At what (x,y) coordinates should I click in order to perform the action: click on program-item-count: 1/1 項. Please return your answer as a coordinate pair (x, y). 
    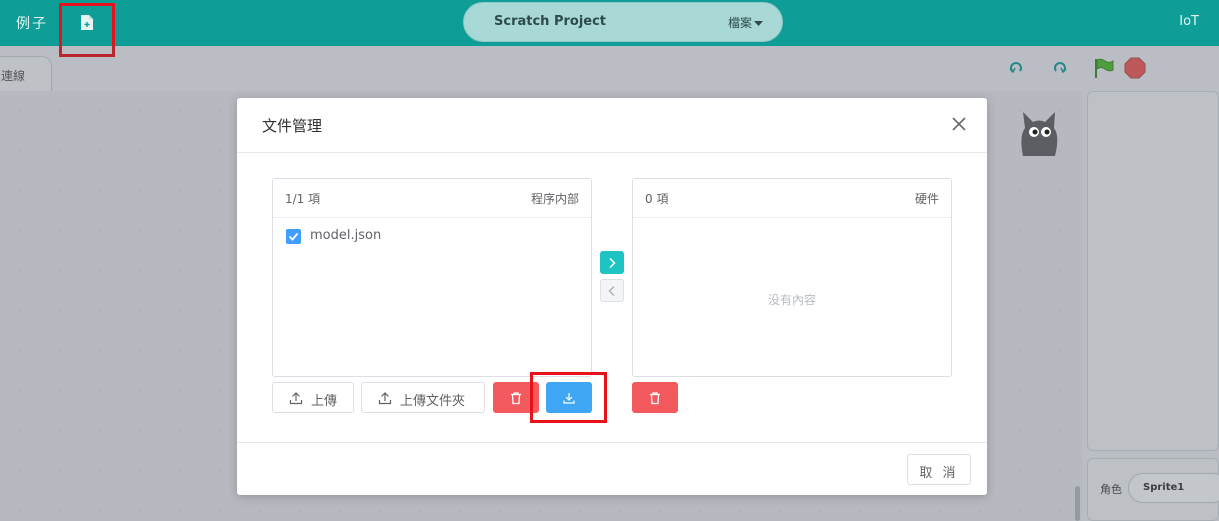
    Looking at the image, I should click on (303, 199).